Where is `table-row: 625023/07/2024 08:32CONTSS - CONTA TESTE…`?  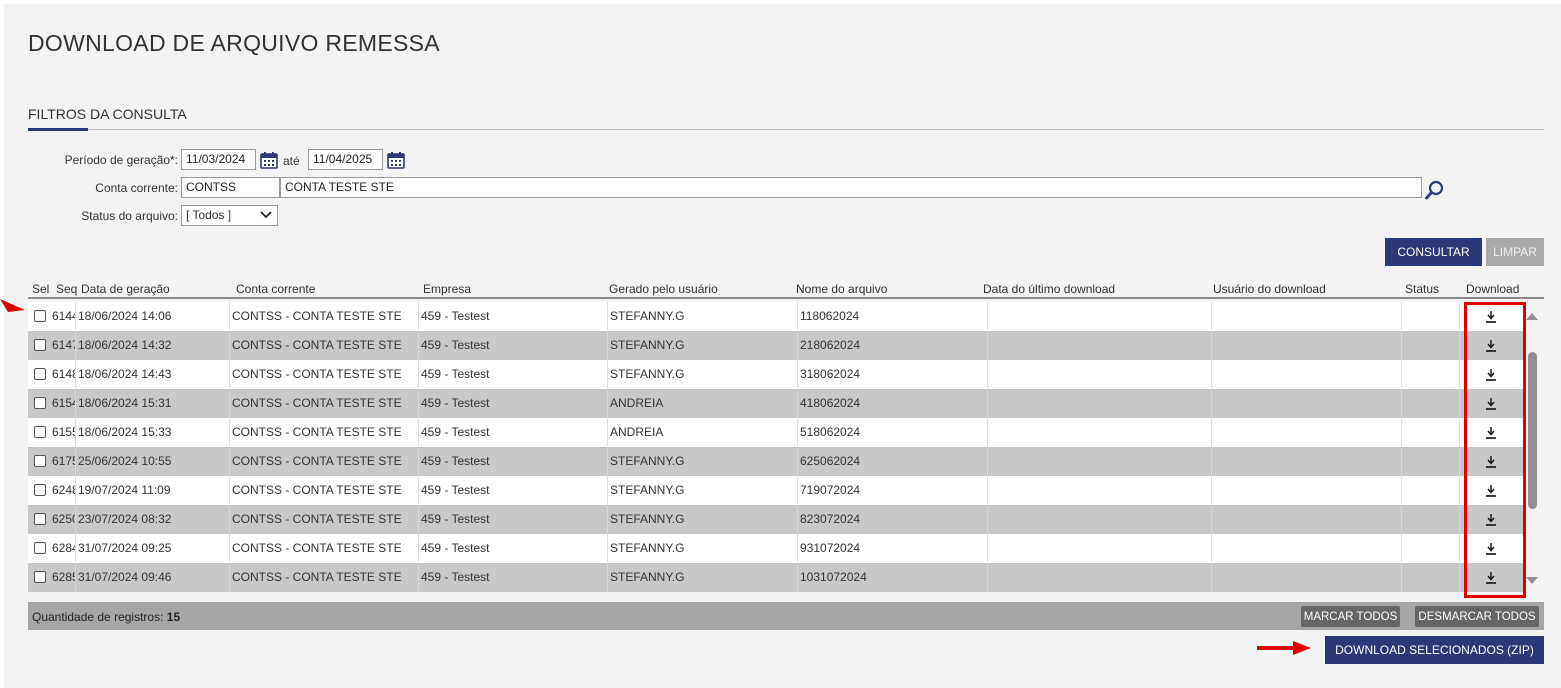
table-row: 625023/07/2024 08:32CONTSS - CONTA TESTE… is located at coordinates (776, 519).